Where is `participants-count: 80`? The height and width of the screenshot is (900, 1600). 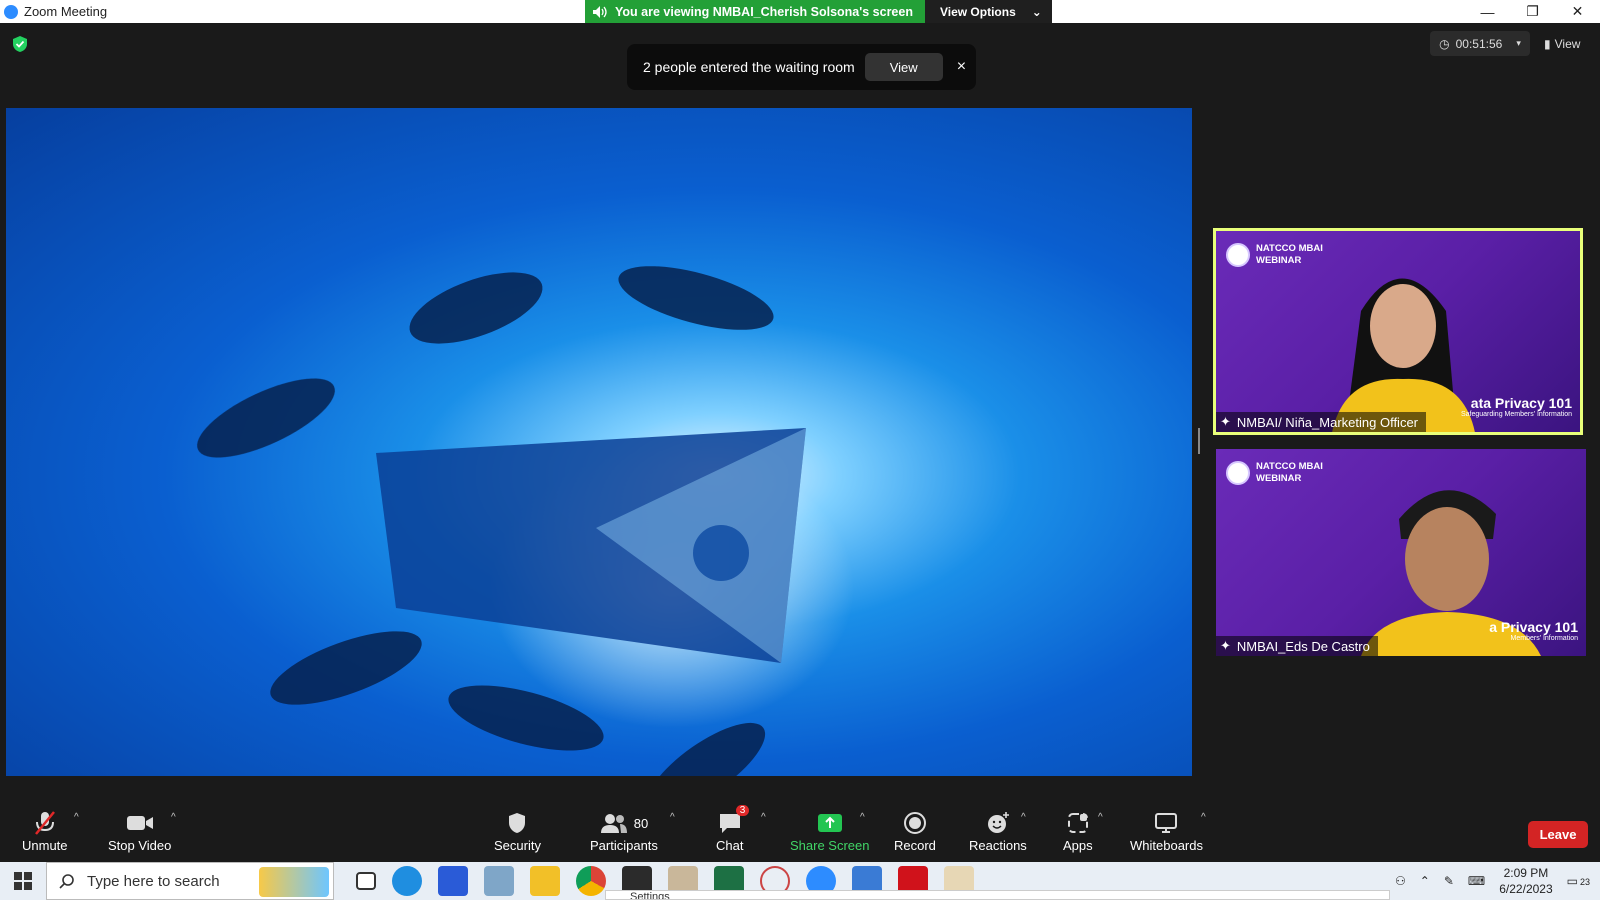 participants-count: 80 is located at coordinates (641, 823).